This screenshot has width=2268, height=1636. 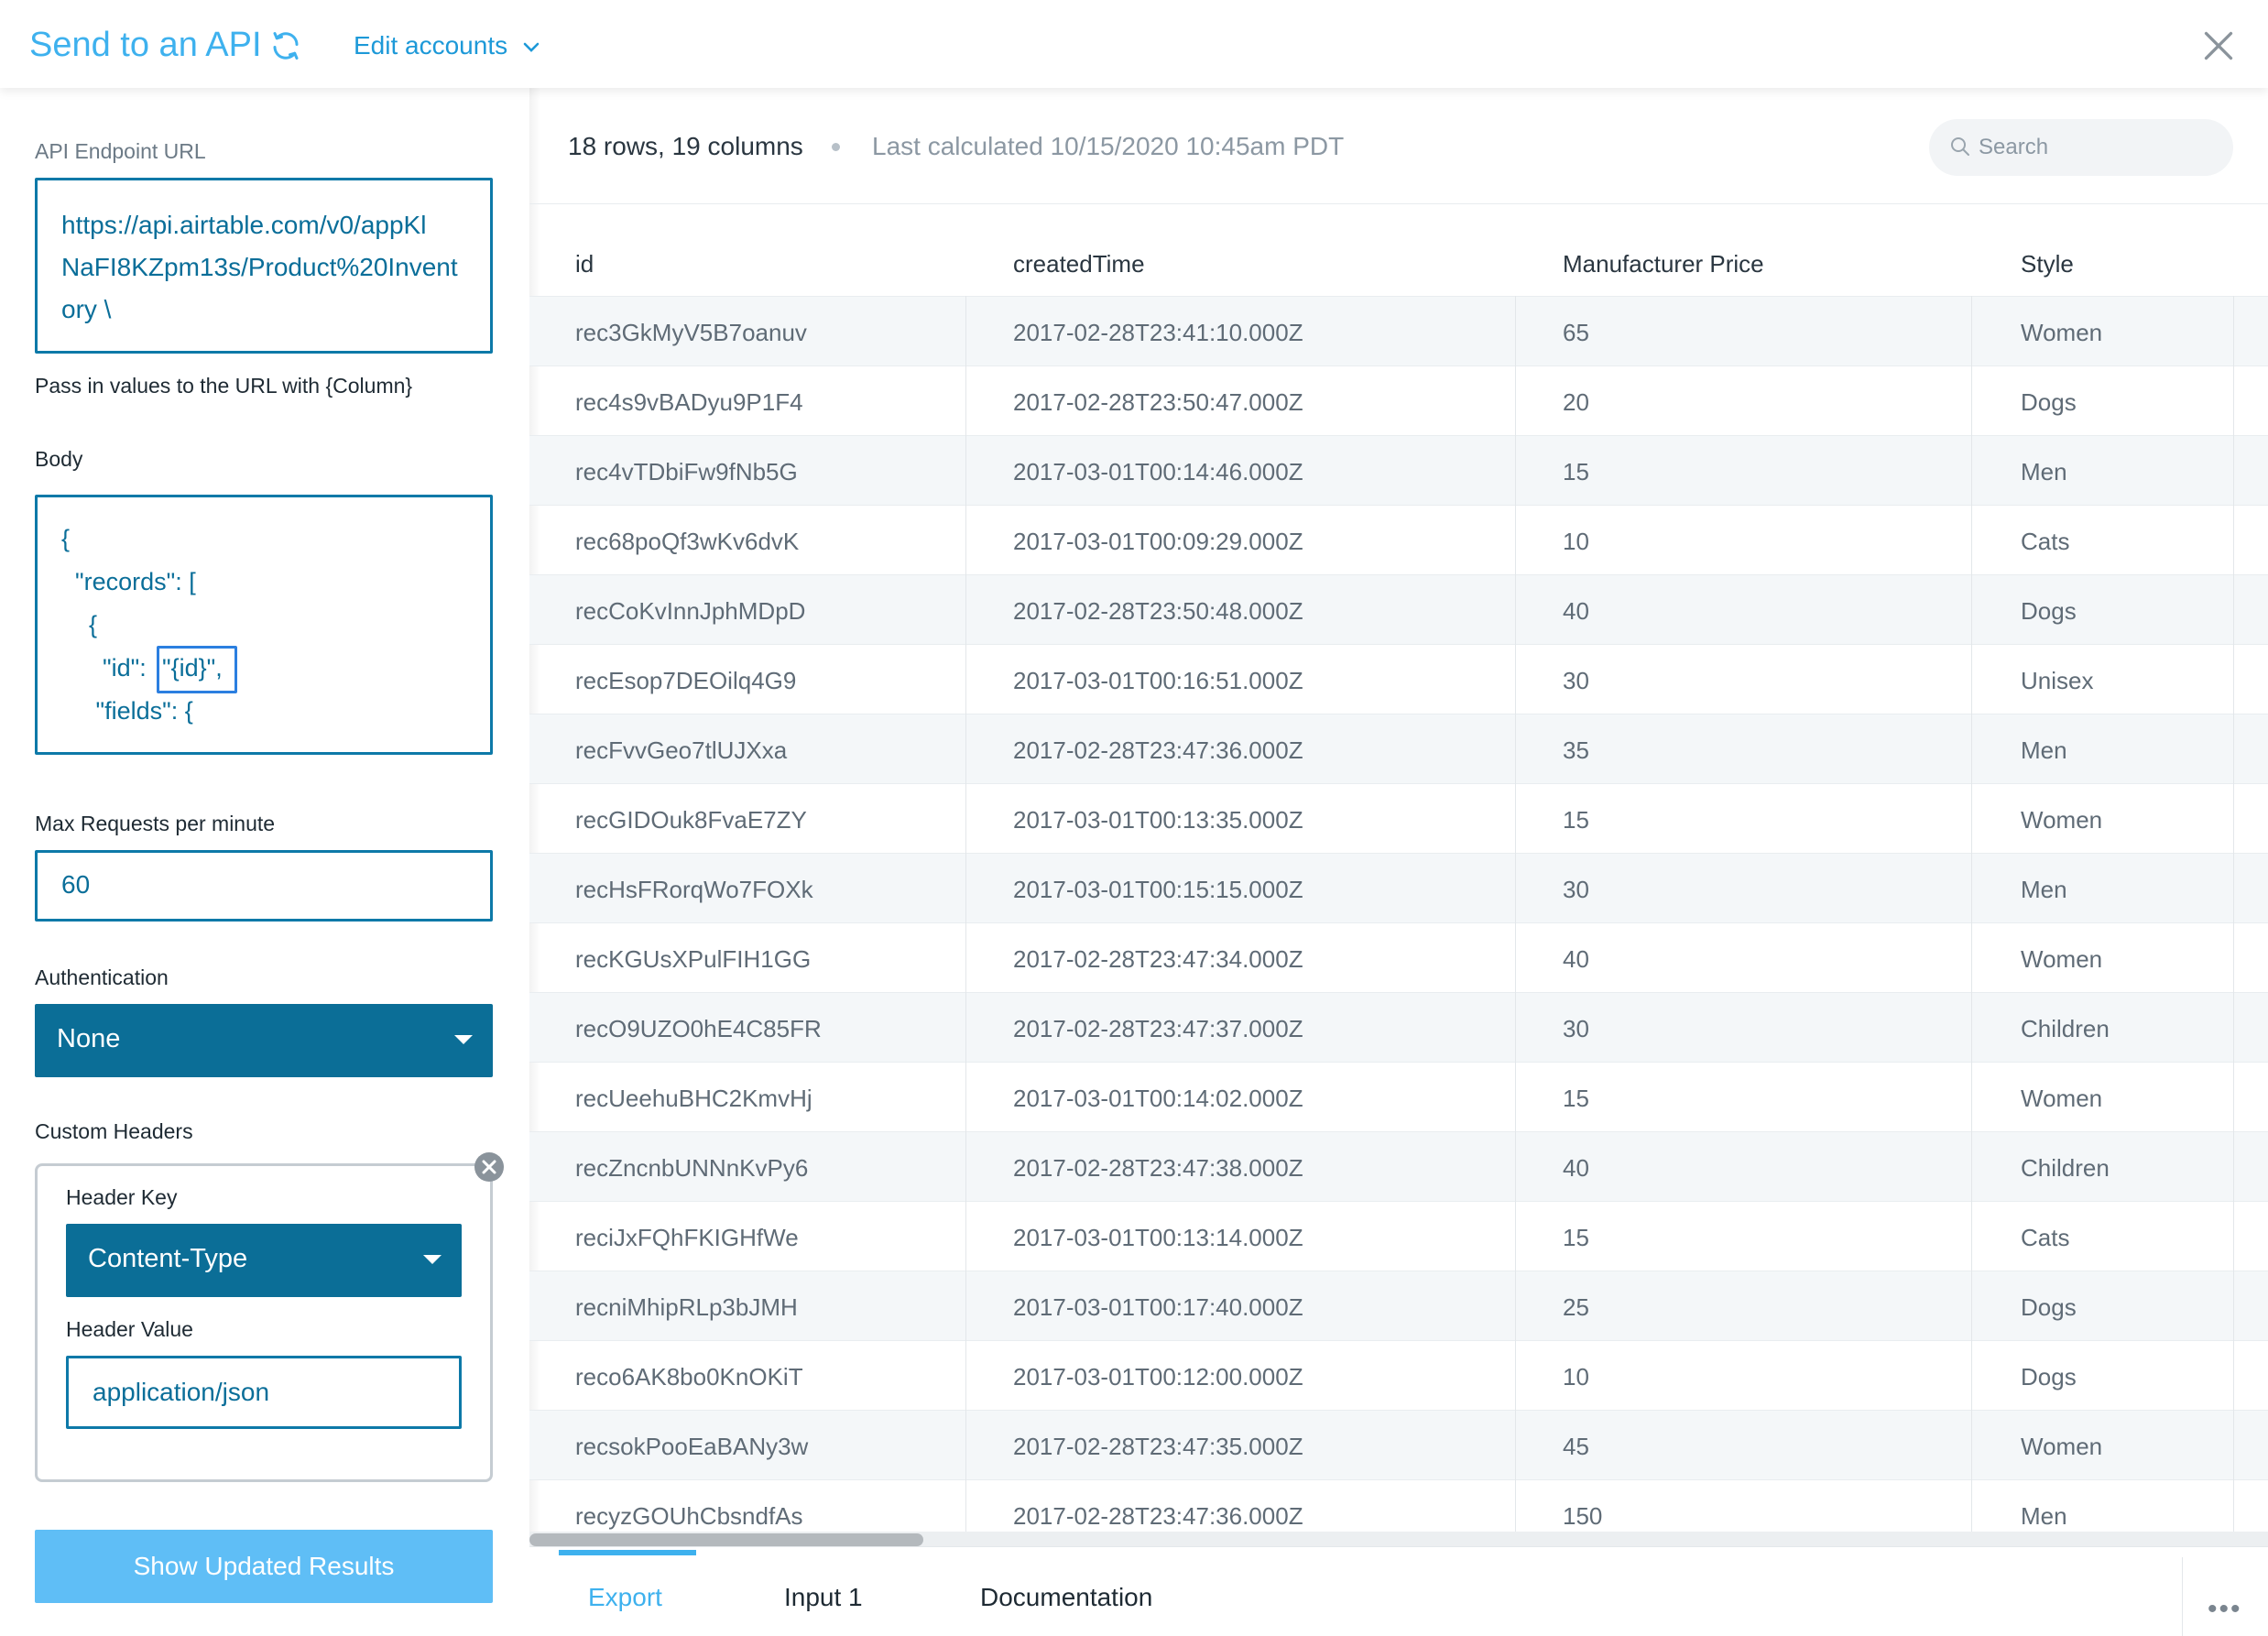 What do you see at coordinates (122, 1197) in the screenshot?
I see `header-key-label: Header Key` at bounding box center [122, 1197].